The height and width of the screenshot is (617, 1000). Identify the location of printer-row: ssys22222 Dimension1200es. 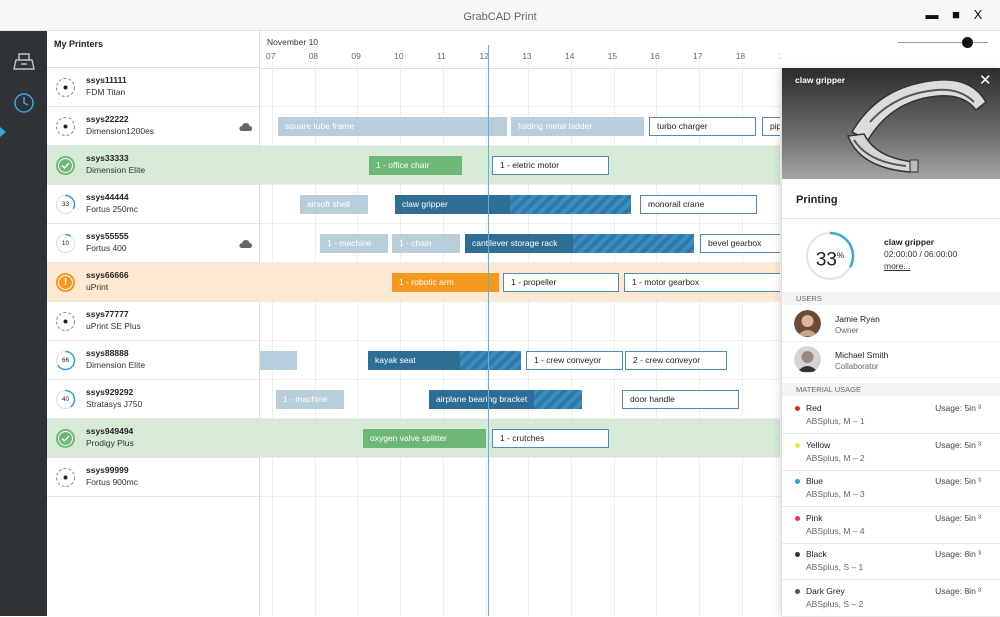
(153, 126).